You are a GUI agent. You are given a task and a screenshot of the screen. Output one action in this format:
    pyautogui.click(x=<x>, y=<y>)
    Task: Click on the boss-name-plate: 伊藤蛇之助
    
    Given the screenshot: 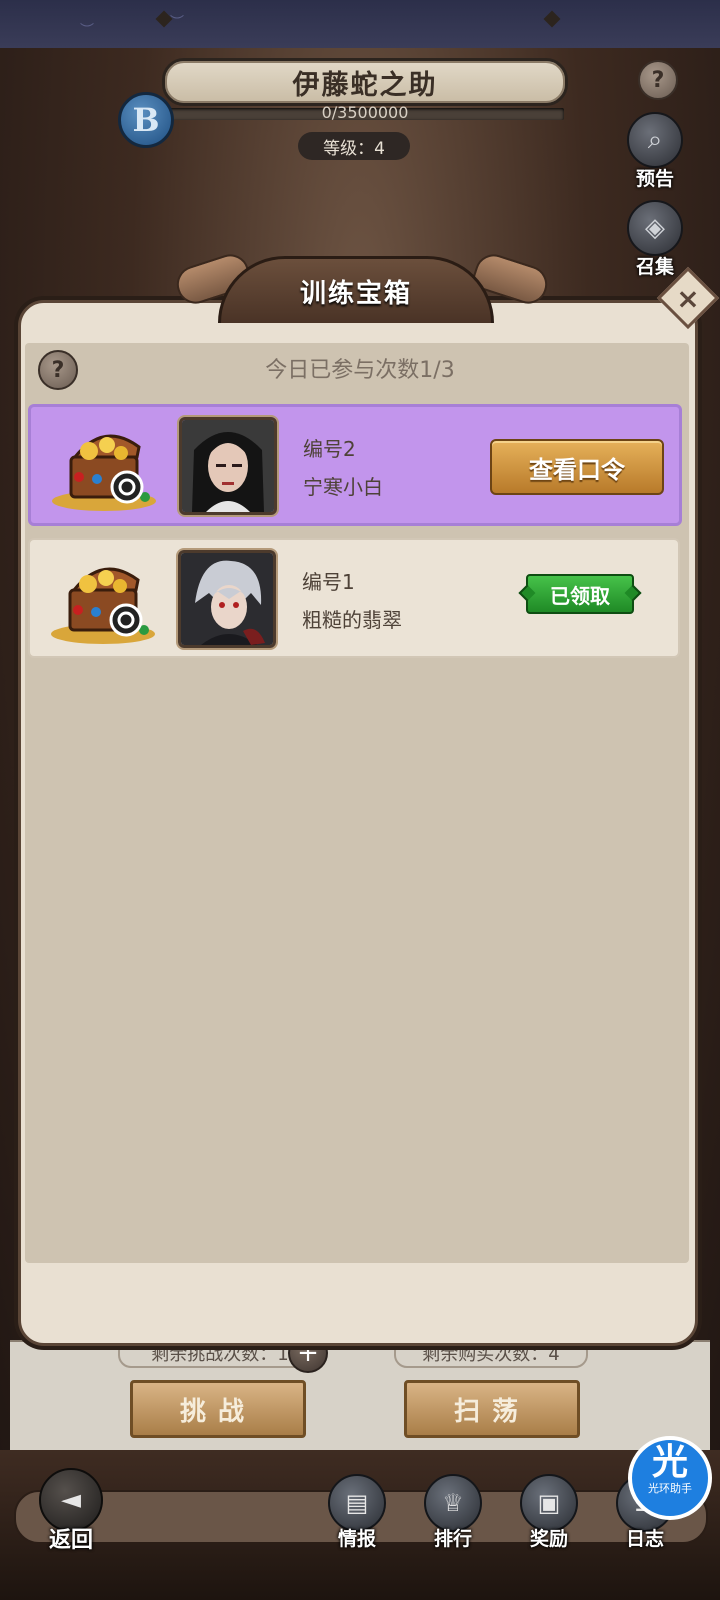 What is the action you would take?
    pyautogui.click(x=365, y=82)
    